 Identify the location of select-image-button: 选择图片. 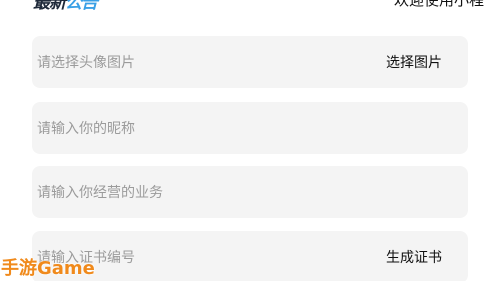
(414, 62).